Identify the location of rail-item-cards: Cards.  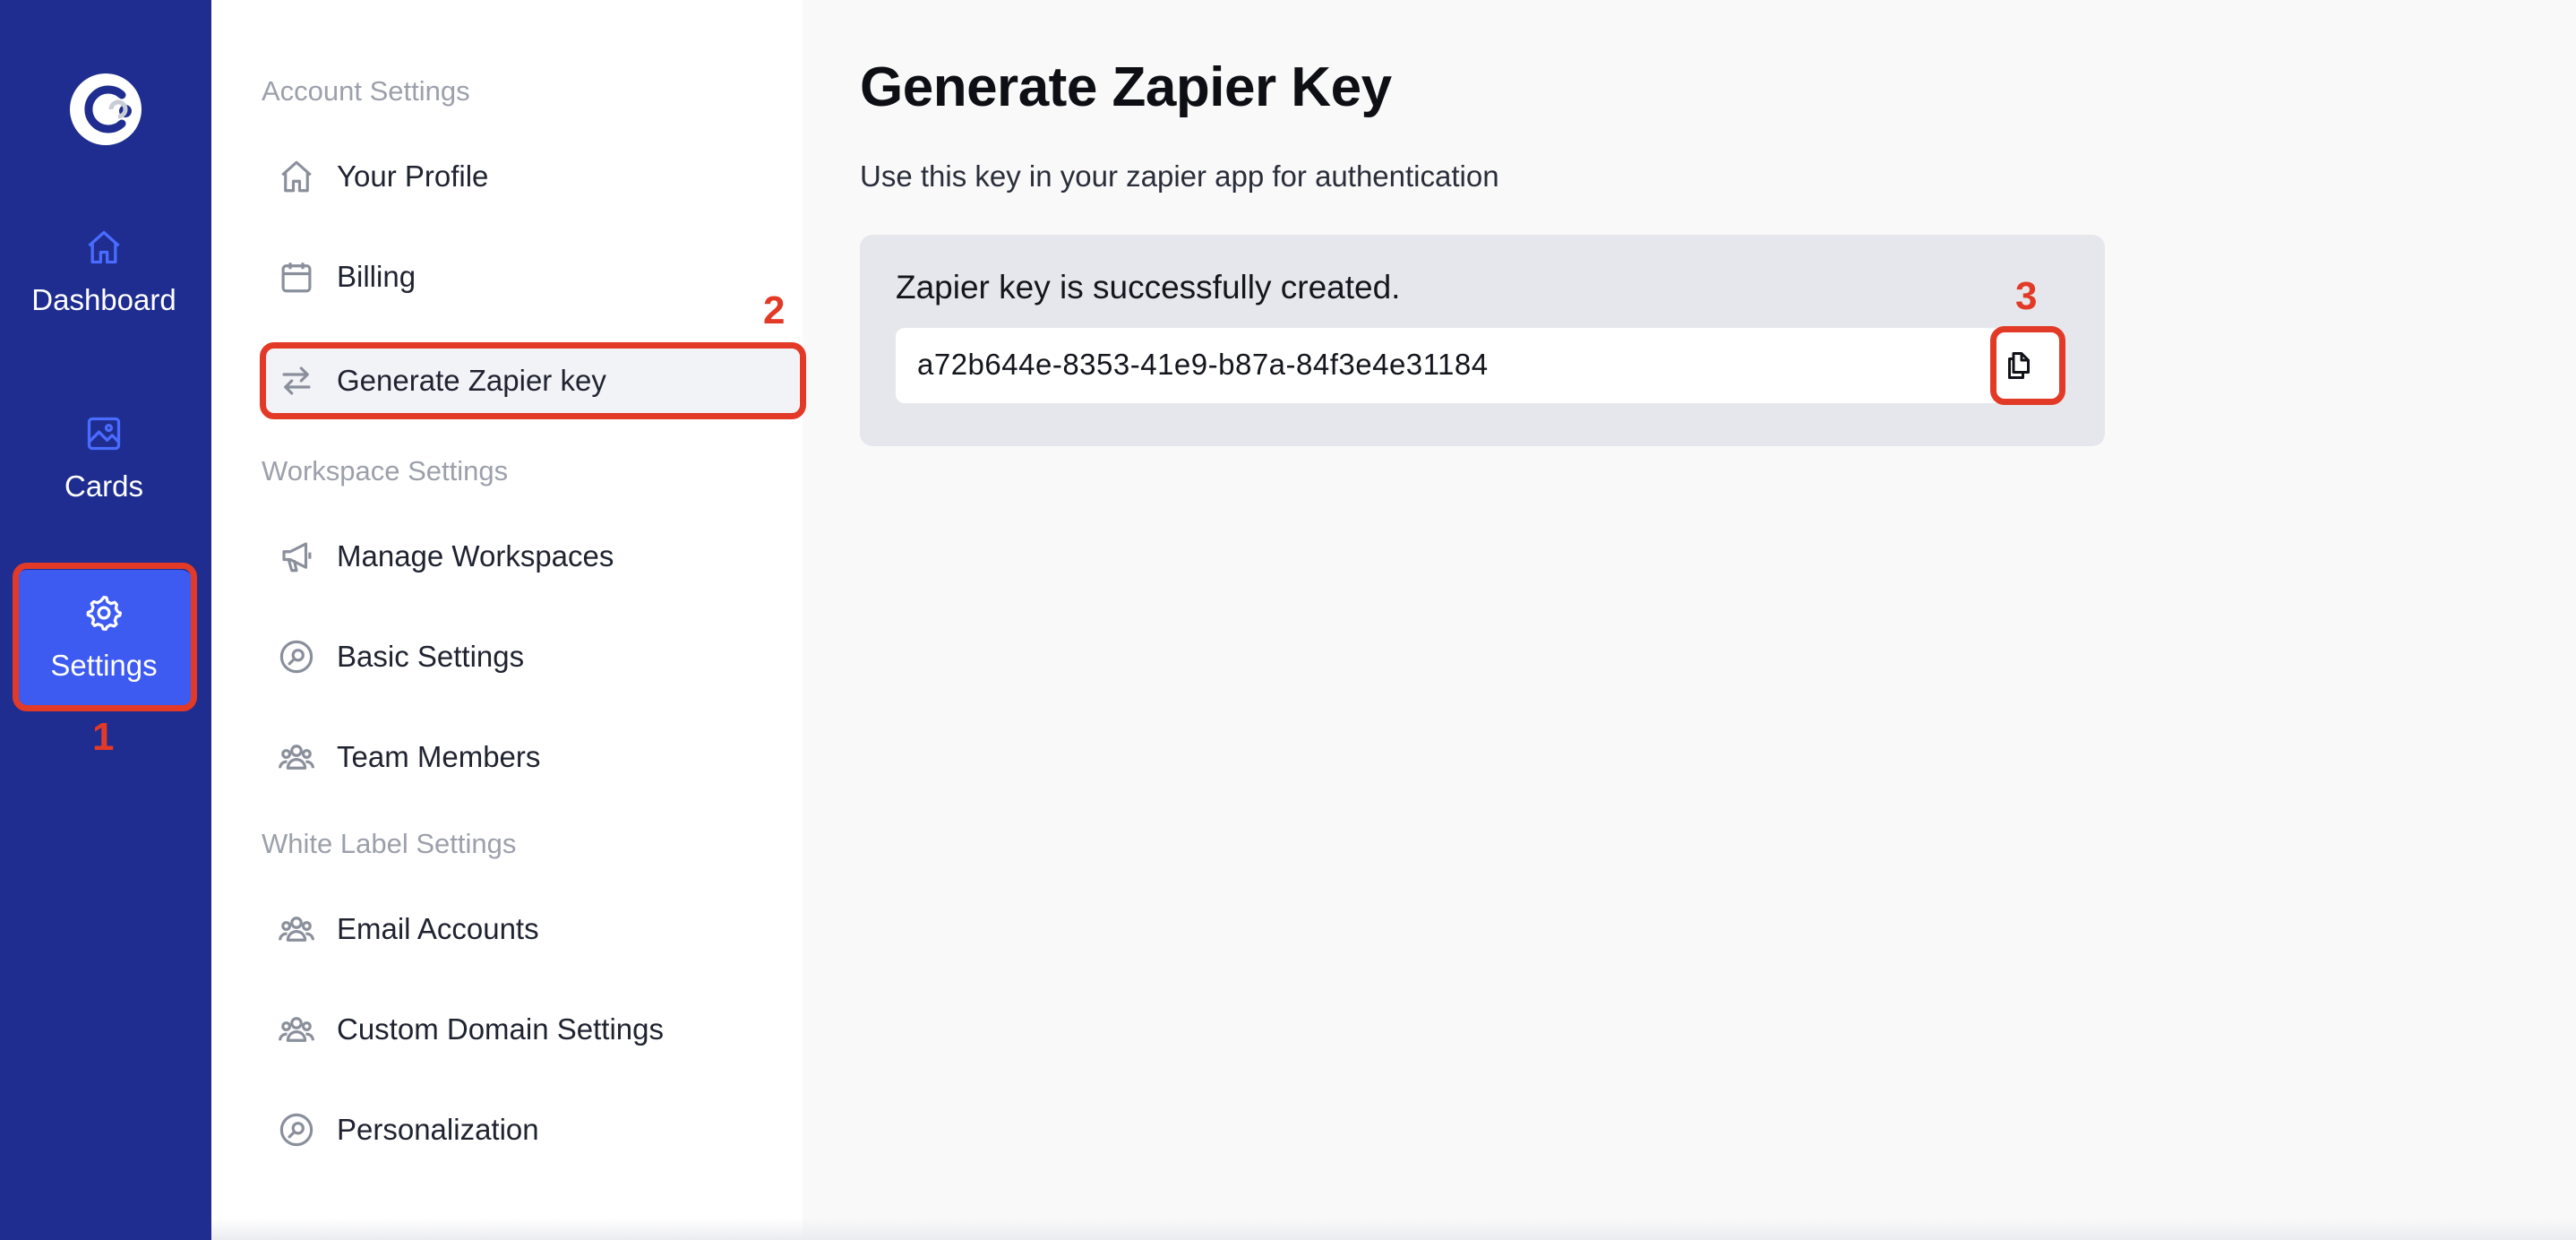
(103, 459).